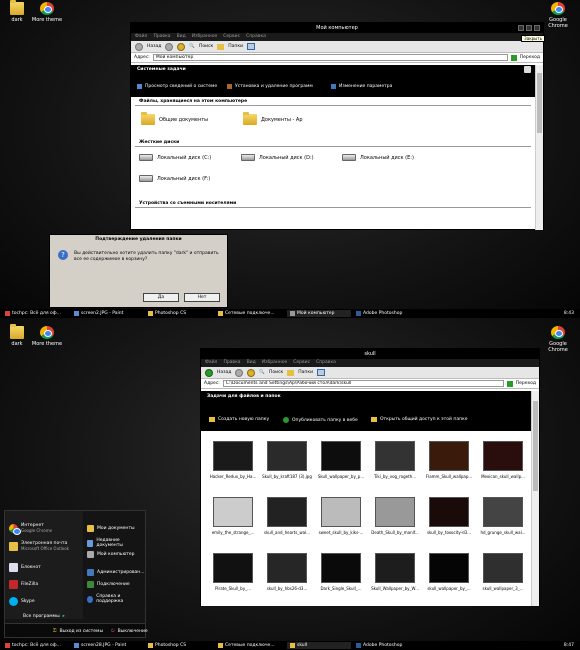 This screenshot has width=580, height=650. What do you see at coordinates (529, 28) in the screenshot?
I see `maximize-button` at bounding box center [529, 28].